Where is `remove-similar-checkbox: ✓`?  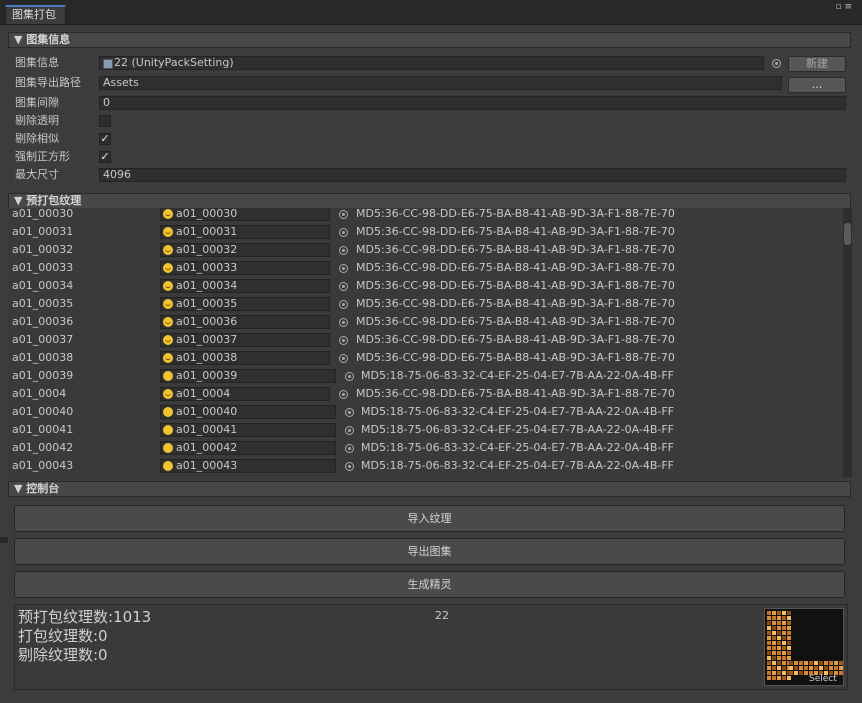
remove-similar-checkbox: ✓ is located at coordinates (105, 139).